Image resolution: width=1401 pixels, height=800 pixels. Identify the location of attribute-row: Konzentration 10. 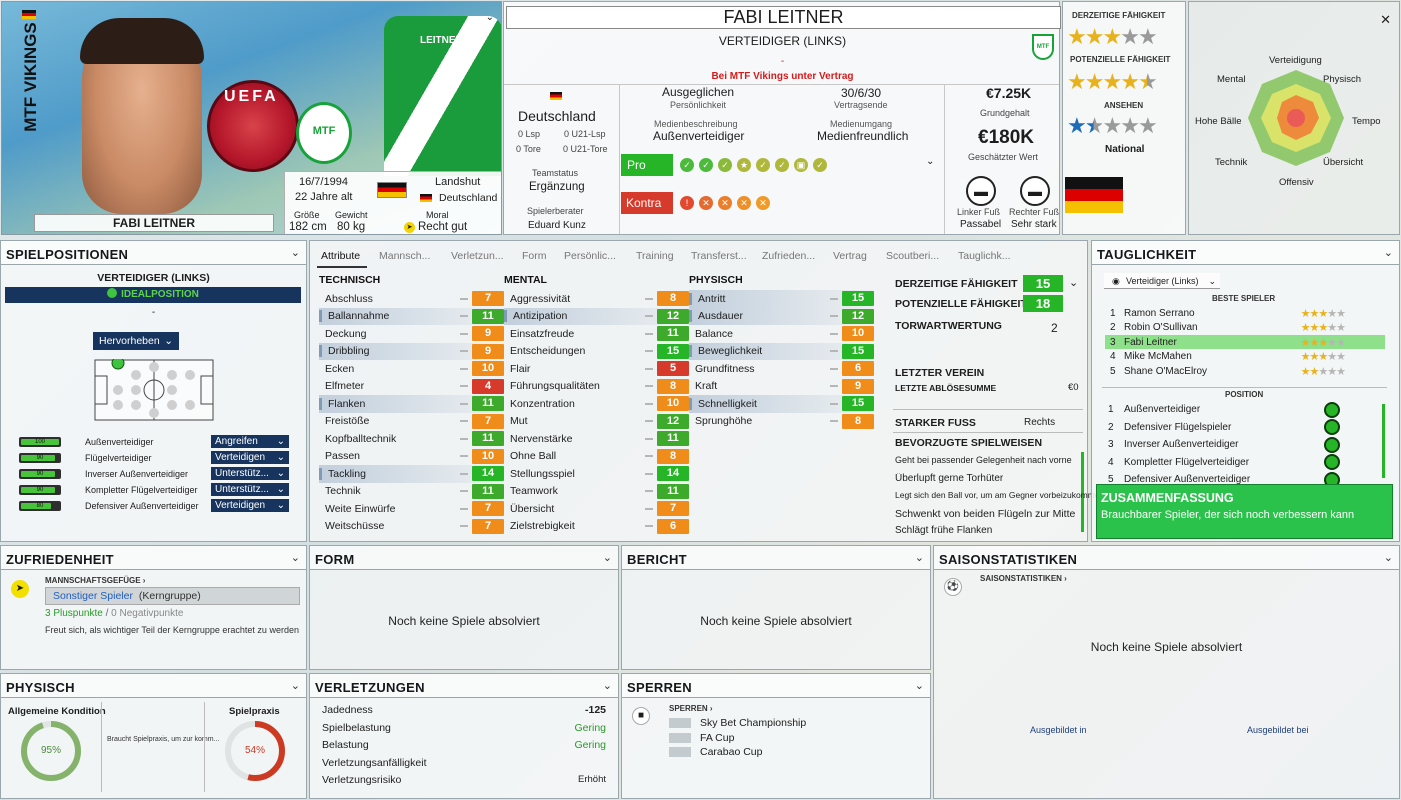
(596, 404).